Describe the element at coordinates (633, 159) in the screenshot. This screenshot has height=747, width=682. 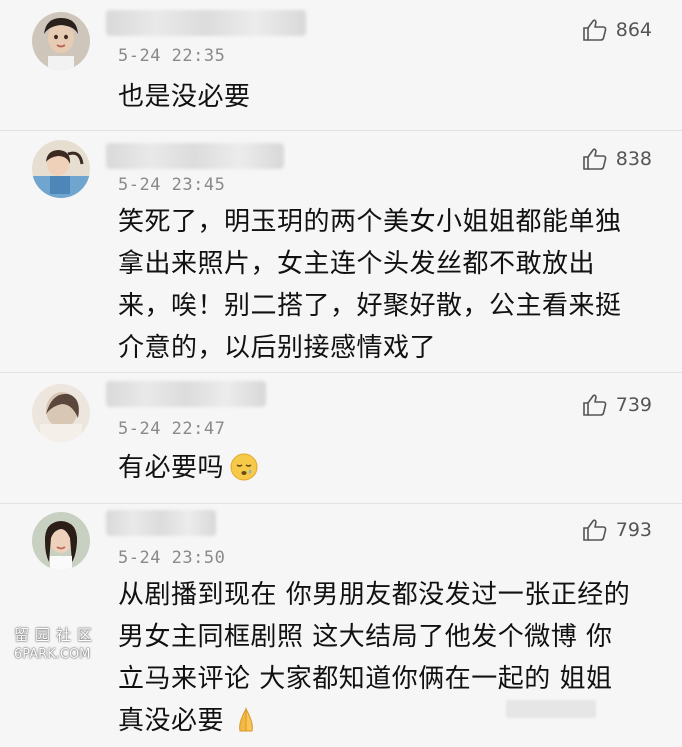
I see `like-count: 838` at that location.